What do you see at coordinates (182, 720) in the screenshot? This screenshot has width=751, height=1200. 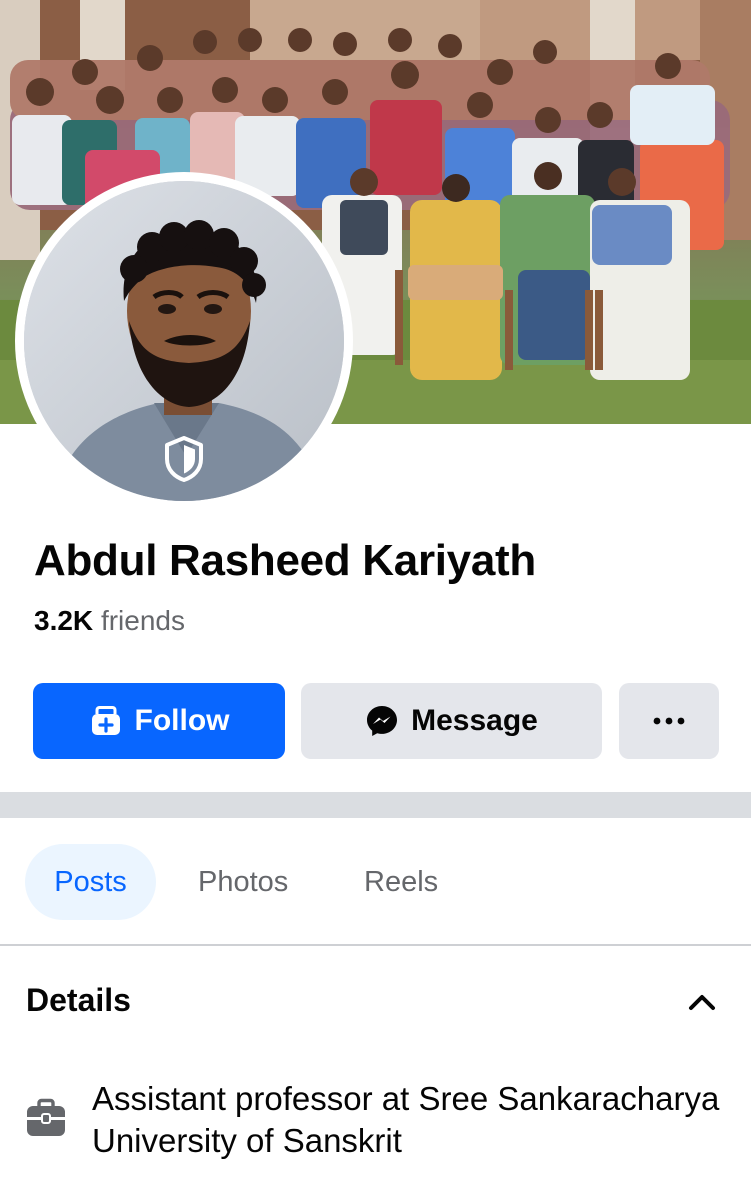 I see `follow-label: Follow` at bounding box center [182, 720].